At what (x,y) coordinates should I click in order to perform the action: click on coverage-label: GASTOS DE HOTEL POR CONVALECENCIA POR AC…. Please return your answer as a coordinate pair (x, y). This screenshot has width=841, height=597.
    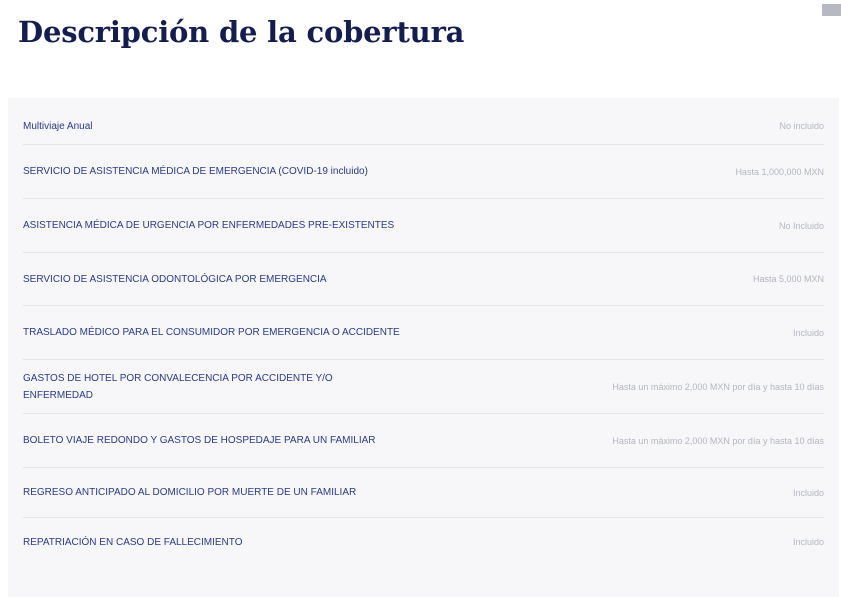
    Looking at the image, I should click on (178, 386).